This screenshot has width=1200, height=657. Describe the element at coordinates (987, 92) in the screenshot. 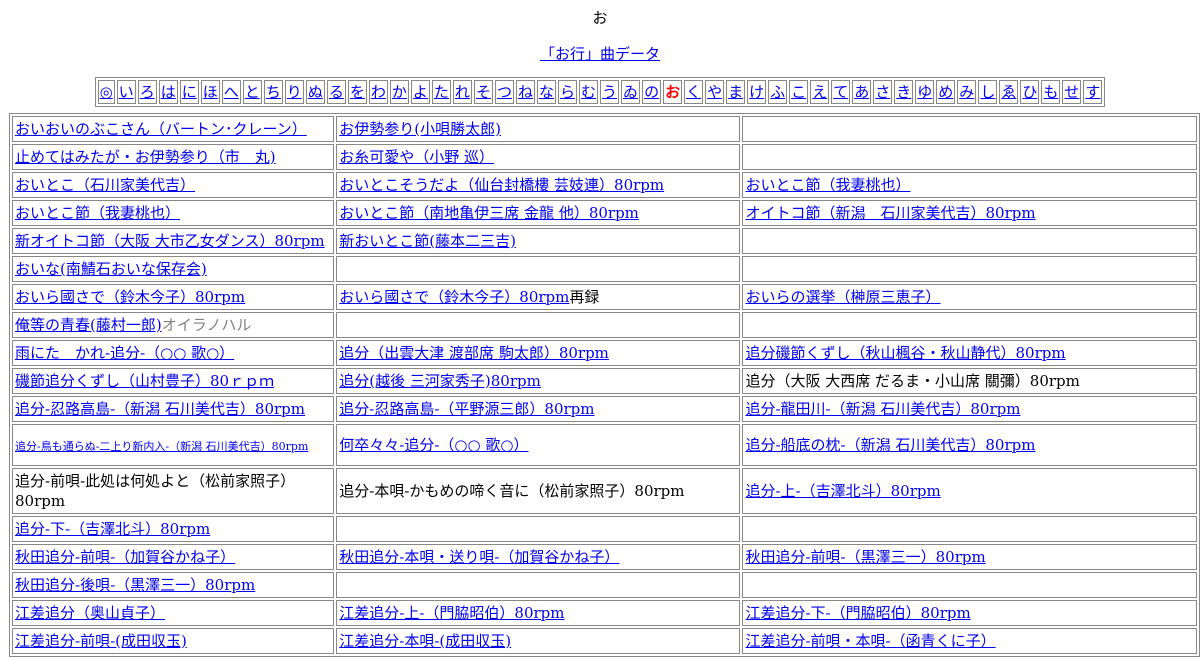

I see `kana-nav-link: し` at that location.